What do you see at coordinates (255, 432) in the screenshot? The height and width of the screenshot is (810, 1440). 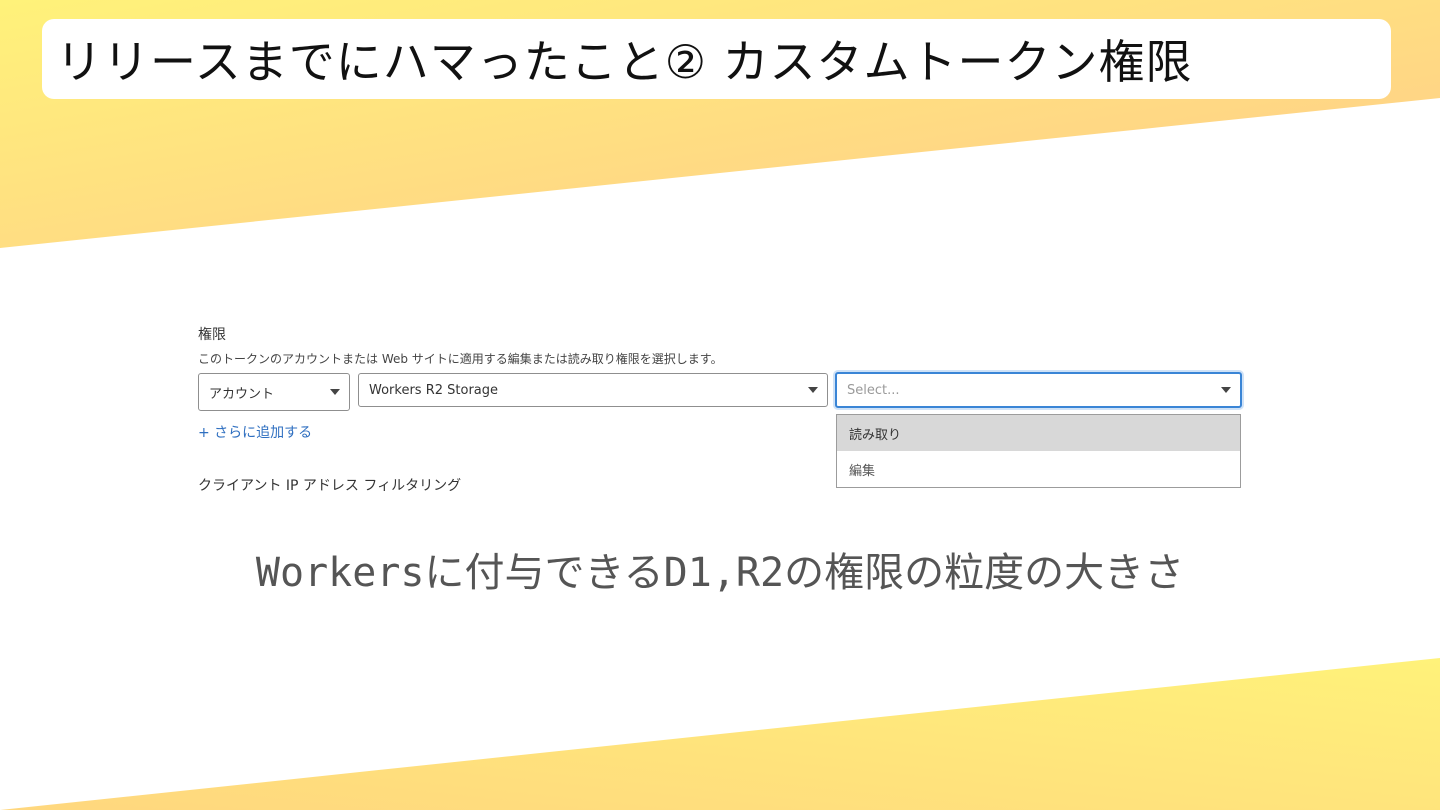 I see `add-more-link: + さらに追加する` at bounding box center [255, 432].